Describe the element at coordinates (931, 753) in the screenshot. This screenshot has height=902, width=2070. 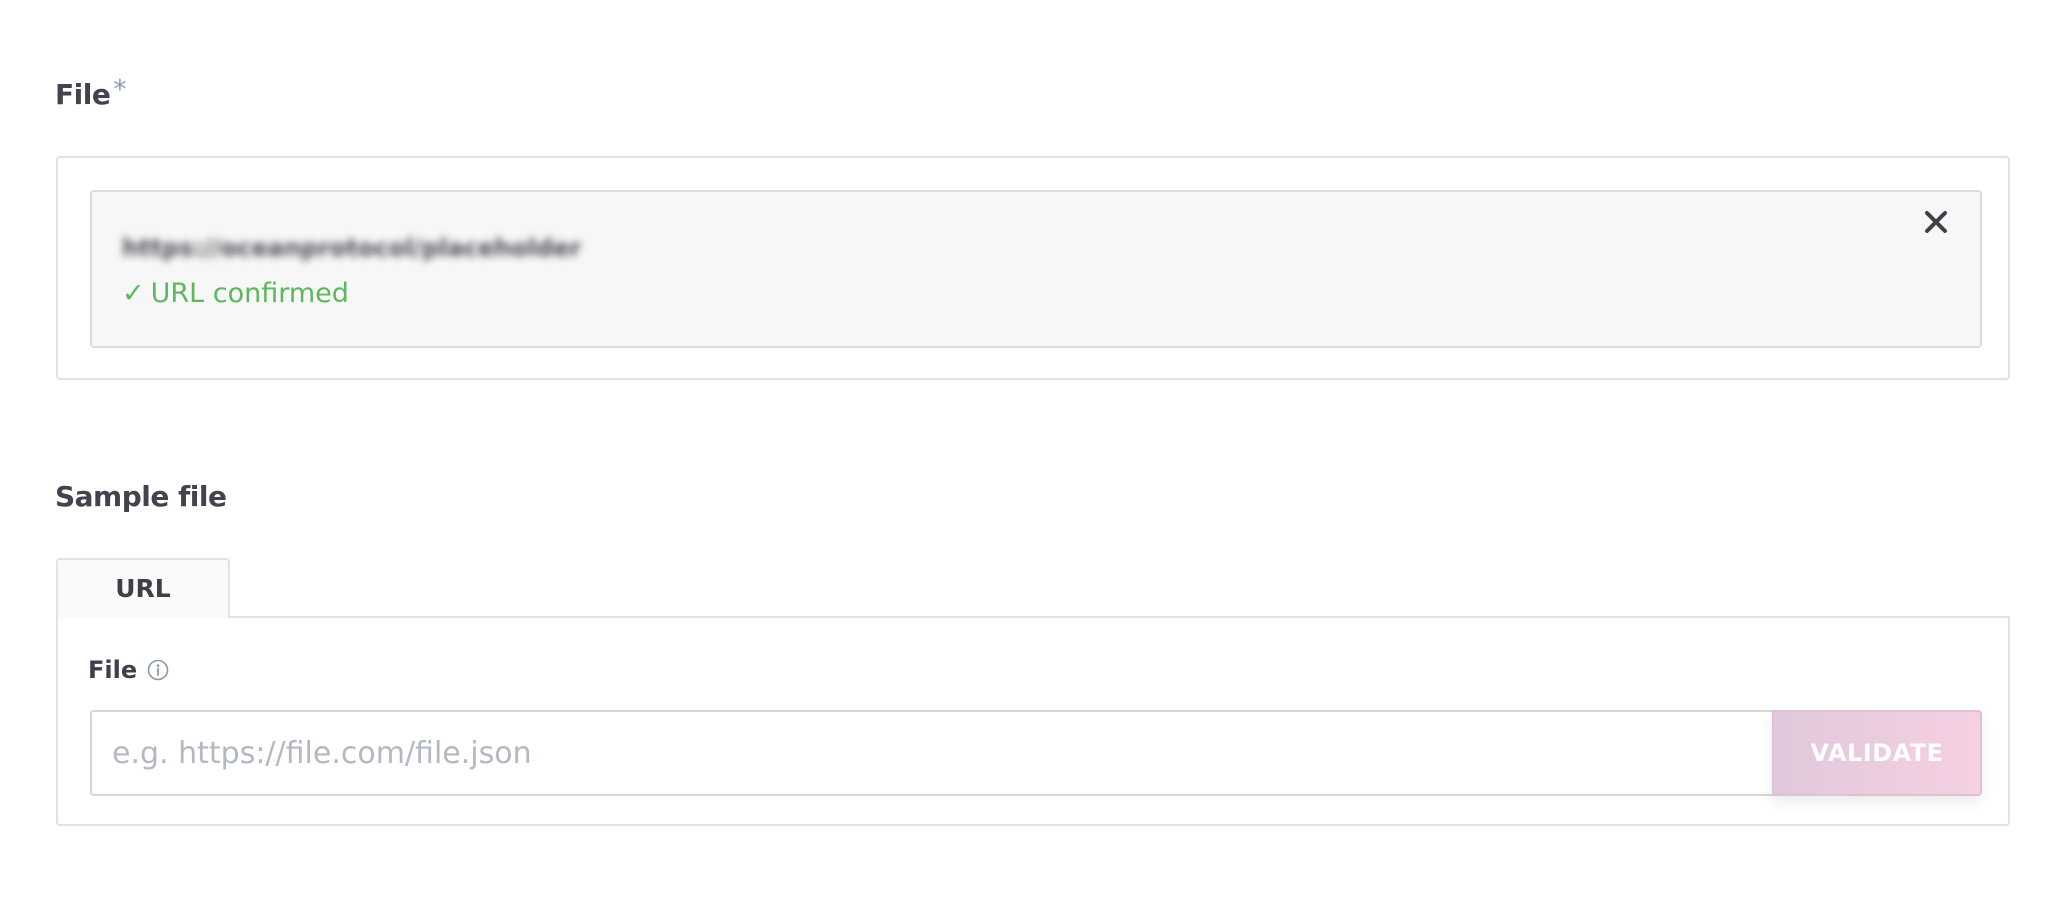
I see `sample-file-url-input` at that location.